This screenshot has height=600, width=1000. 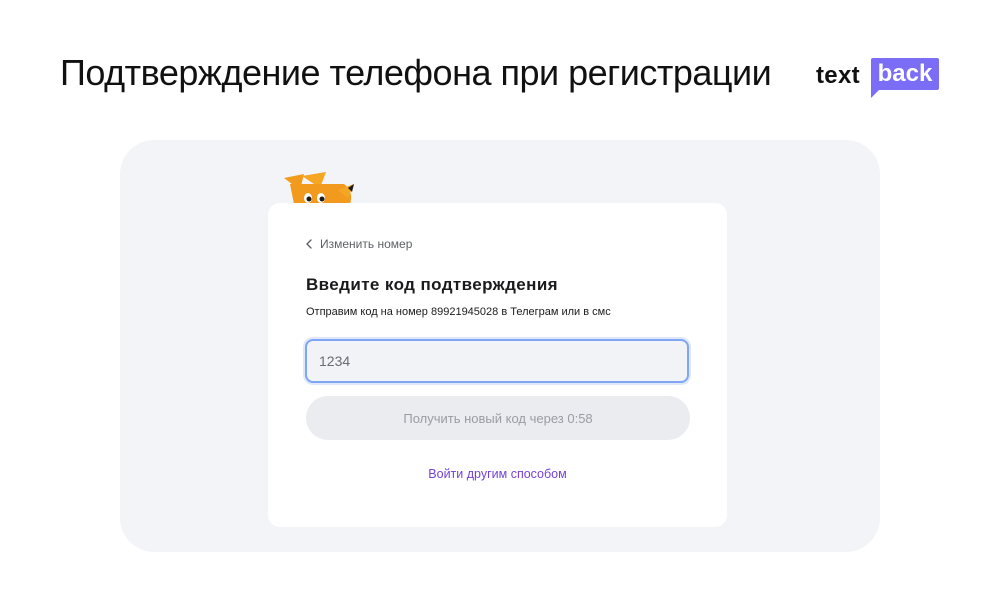 What do you see at coordinates (432, 284) in the screenshot?
I see `card-title: Введите код подтверждения` at bounding box center [432, 284].